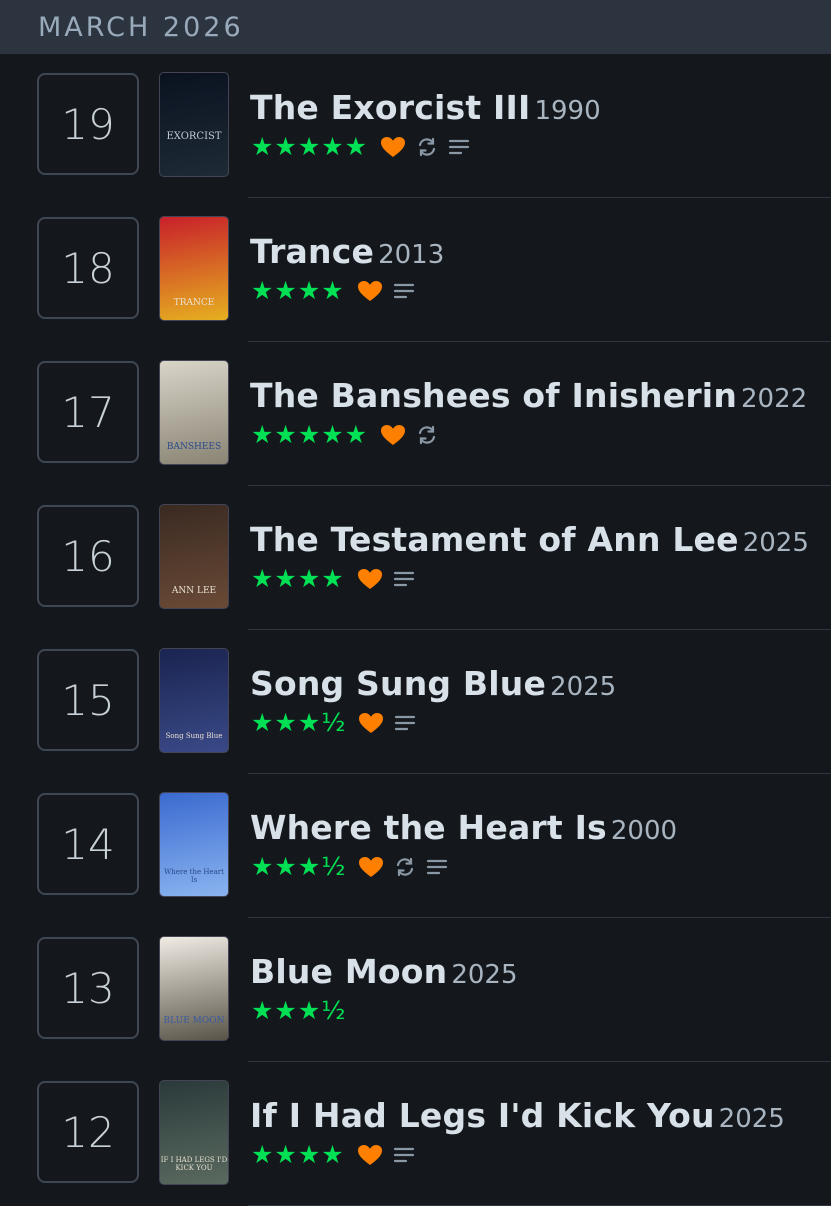  What do you see at coordinates (194, 1132) in the screenshot?
I see `film-poster: IF I HAD LEGS I'D KICK YOU` at bounding box center [194, 1132].